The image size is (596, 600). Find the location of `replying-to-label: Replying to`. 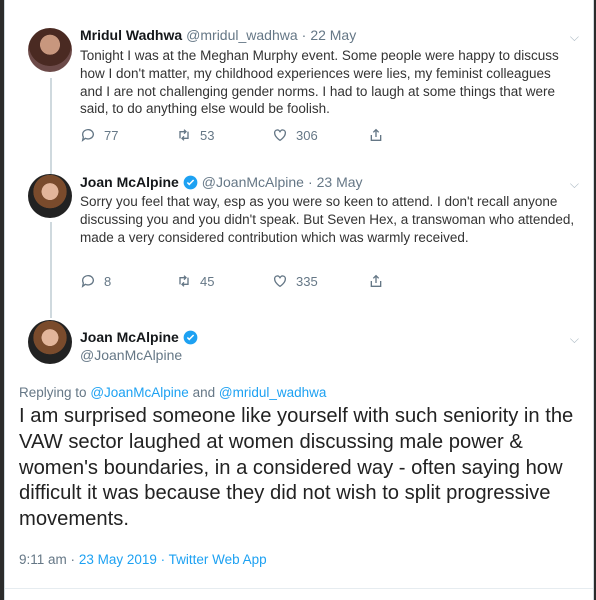

replying-to-label: Replying to is located at coordinates (53, 392).